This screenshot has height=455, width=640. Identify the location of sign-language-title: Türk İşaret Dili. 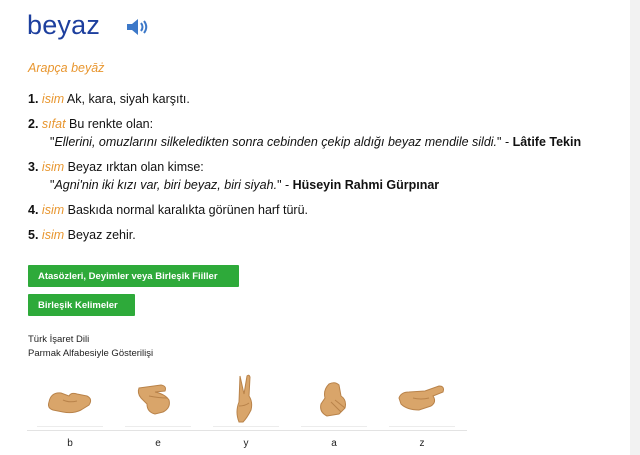
(59, 339).